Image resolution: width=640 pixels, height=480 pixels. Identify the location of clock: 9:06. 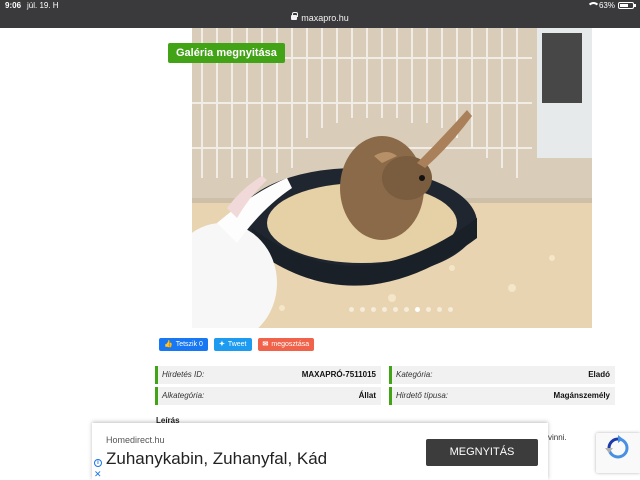
(13, 5).